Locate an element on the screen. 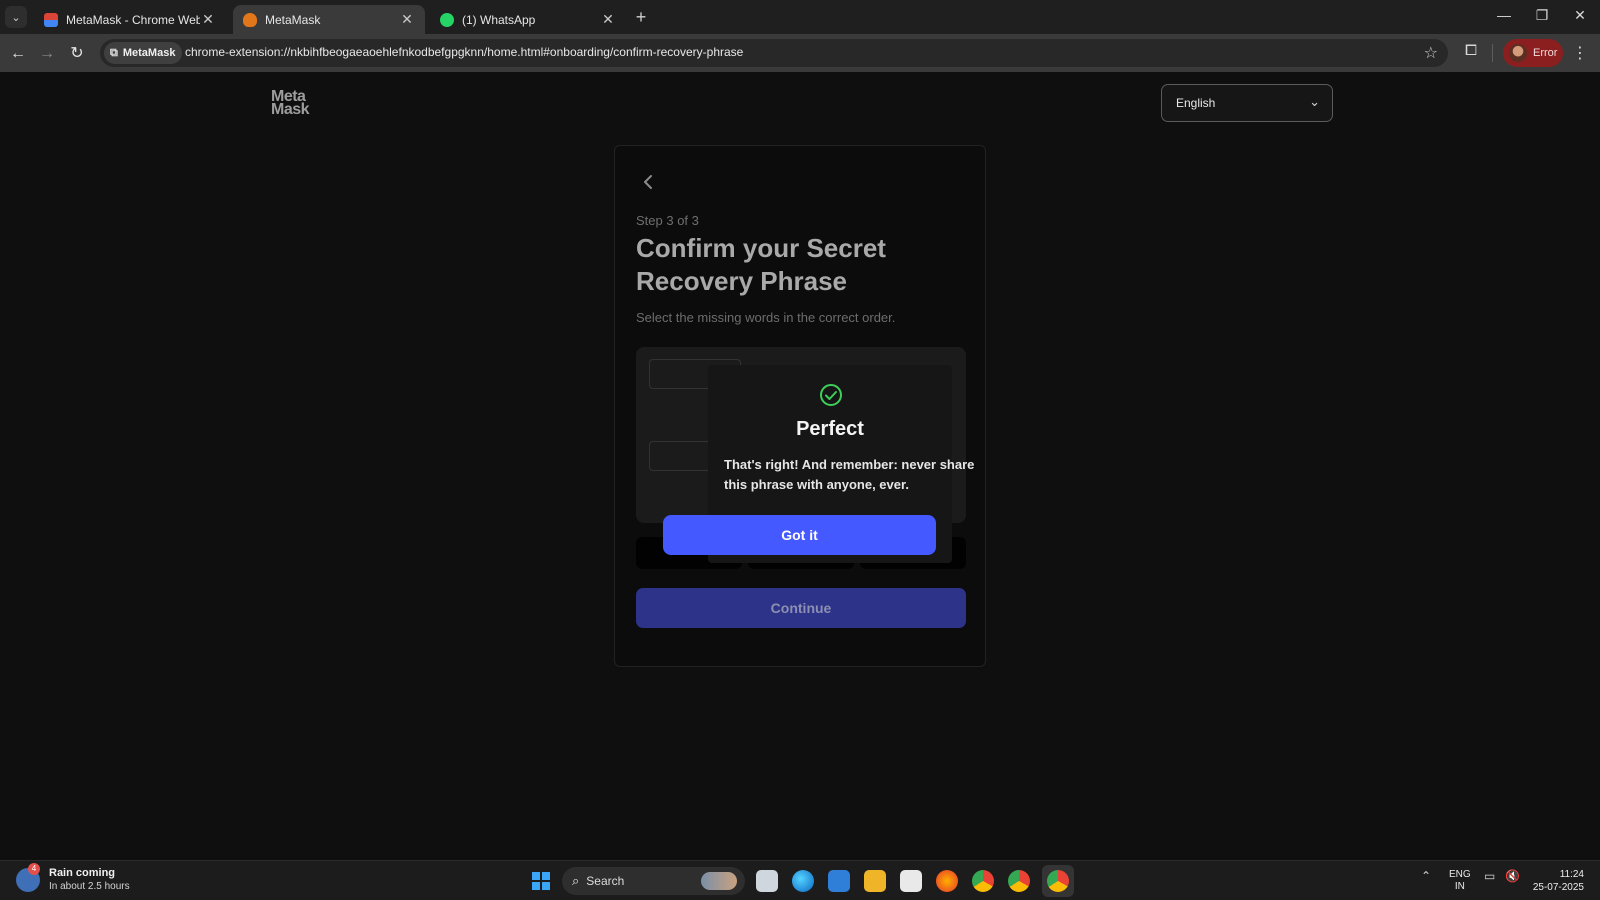  volume-muted-icon: 🔇 is located at coordinates (1512, 876).